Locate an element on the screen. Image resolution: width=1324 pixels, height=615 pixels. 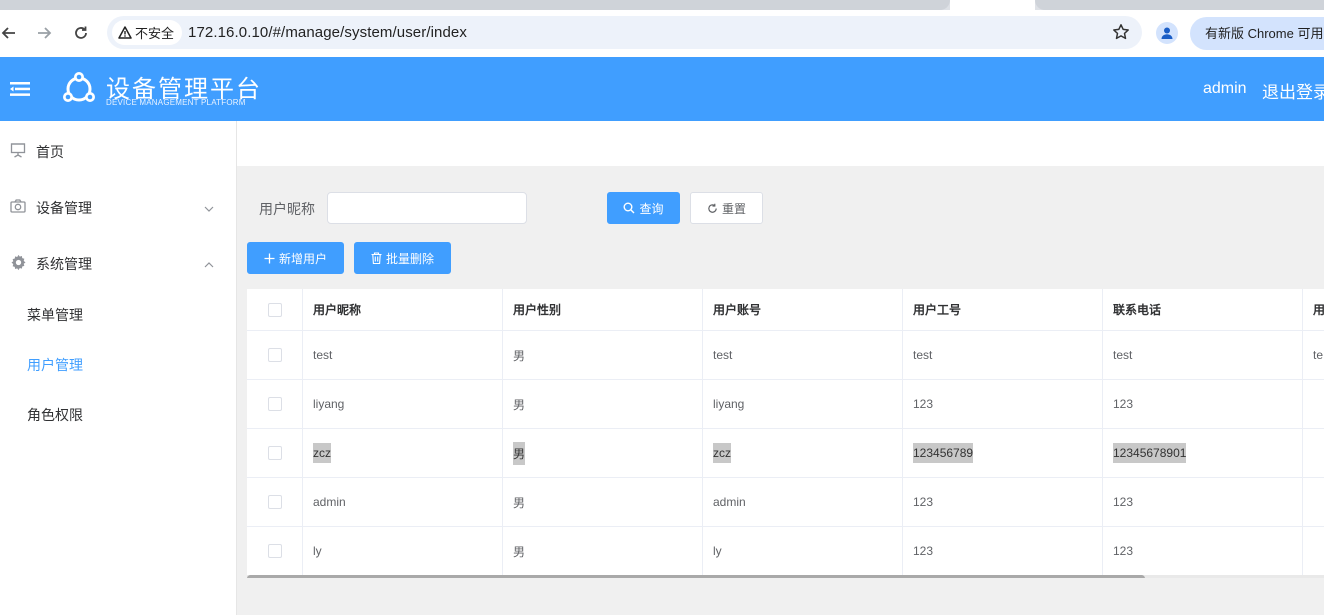
hamburger-menu-icon is located at coordinates (20, 90).